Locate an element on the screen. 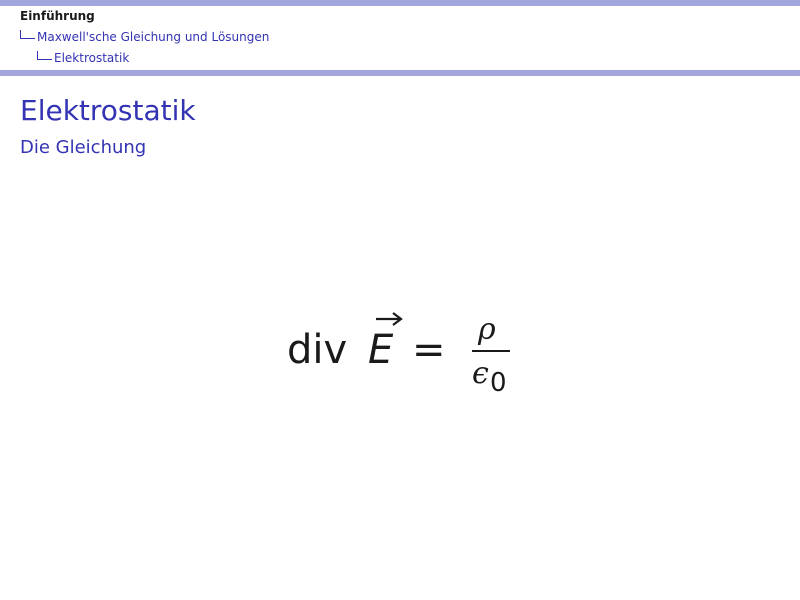 Image resolution: width=800 pixels, height=600 pixels. breadcrumb-subsubsection: Elektrostatik is located at coordinates (83, 58).